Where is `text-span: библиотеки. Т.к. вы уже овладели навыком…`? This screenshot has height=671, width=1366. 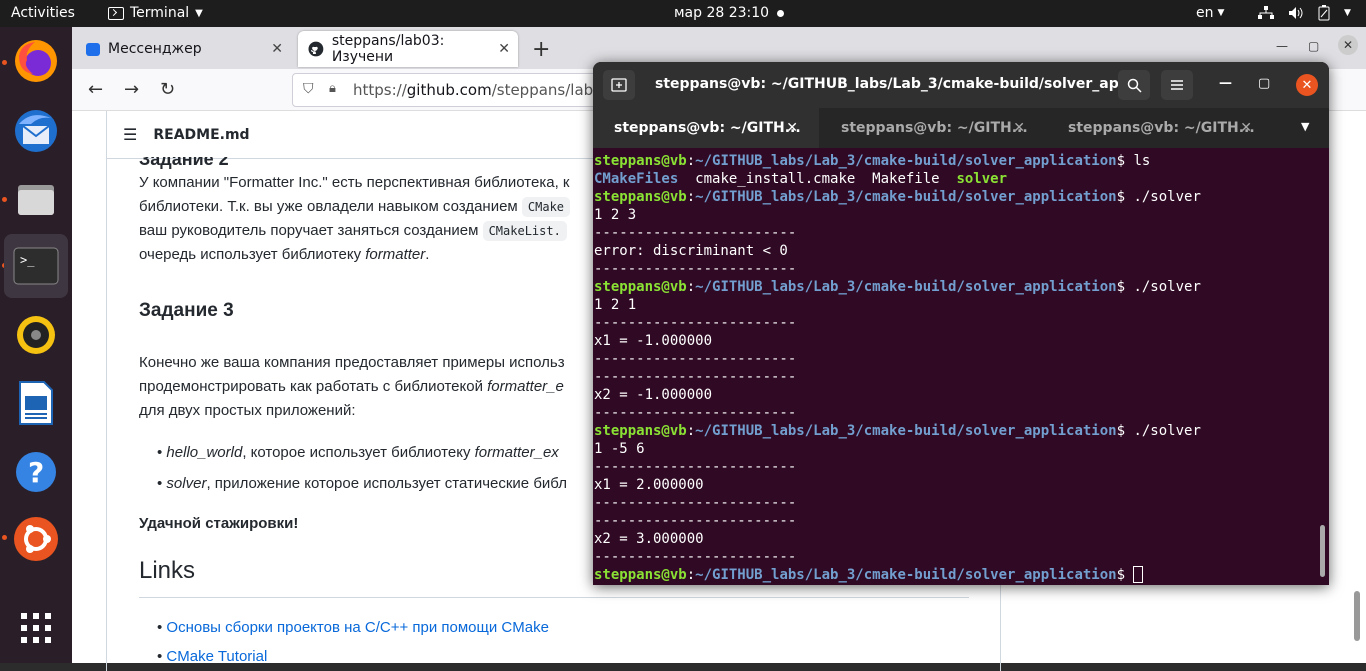 text-span: библиотеки. Т.к. вы уже овладели навыком… is located at coordinates (330, 206).